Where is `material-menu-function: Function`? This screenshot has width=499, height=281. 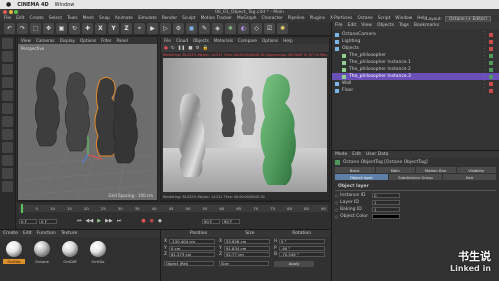 material-menu-function: Function is located at coordinates (46, 233).